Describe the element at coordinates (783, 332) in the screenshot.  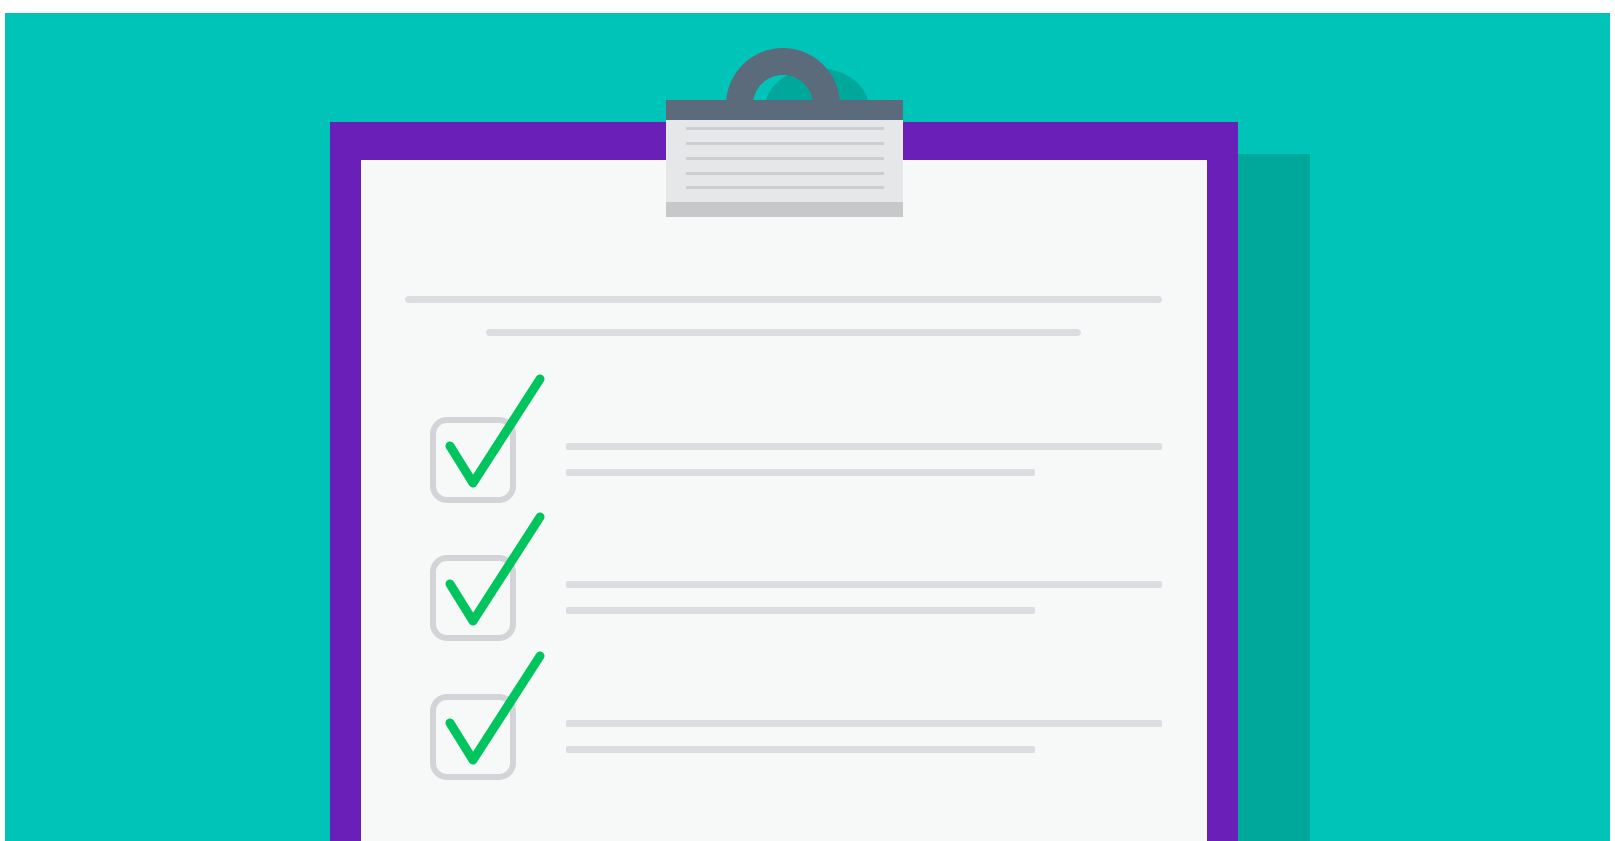
I see `header-line-short` at that location.